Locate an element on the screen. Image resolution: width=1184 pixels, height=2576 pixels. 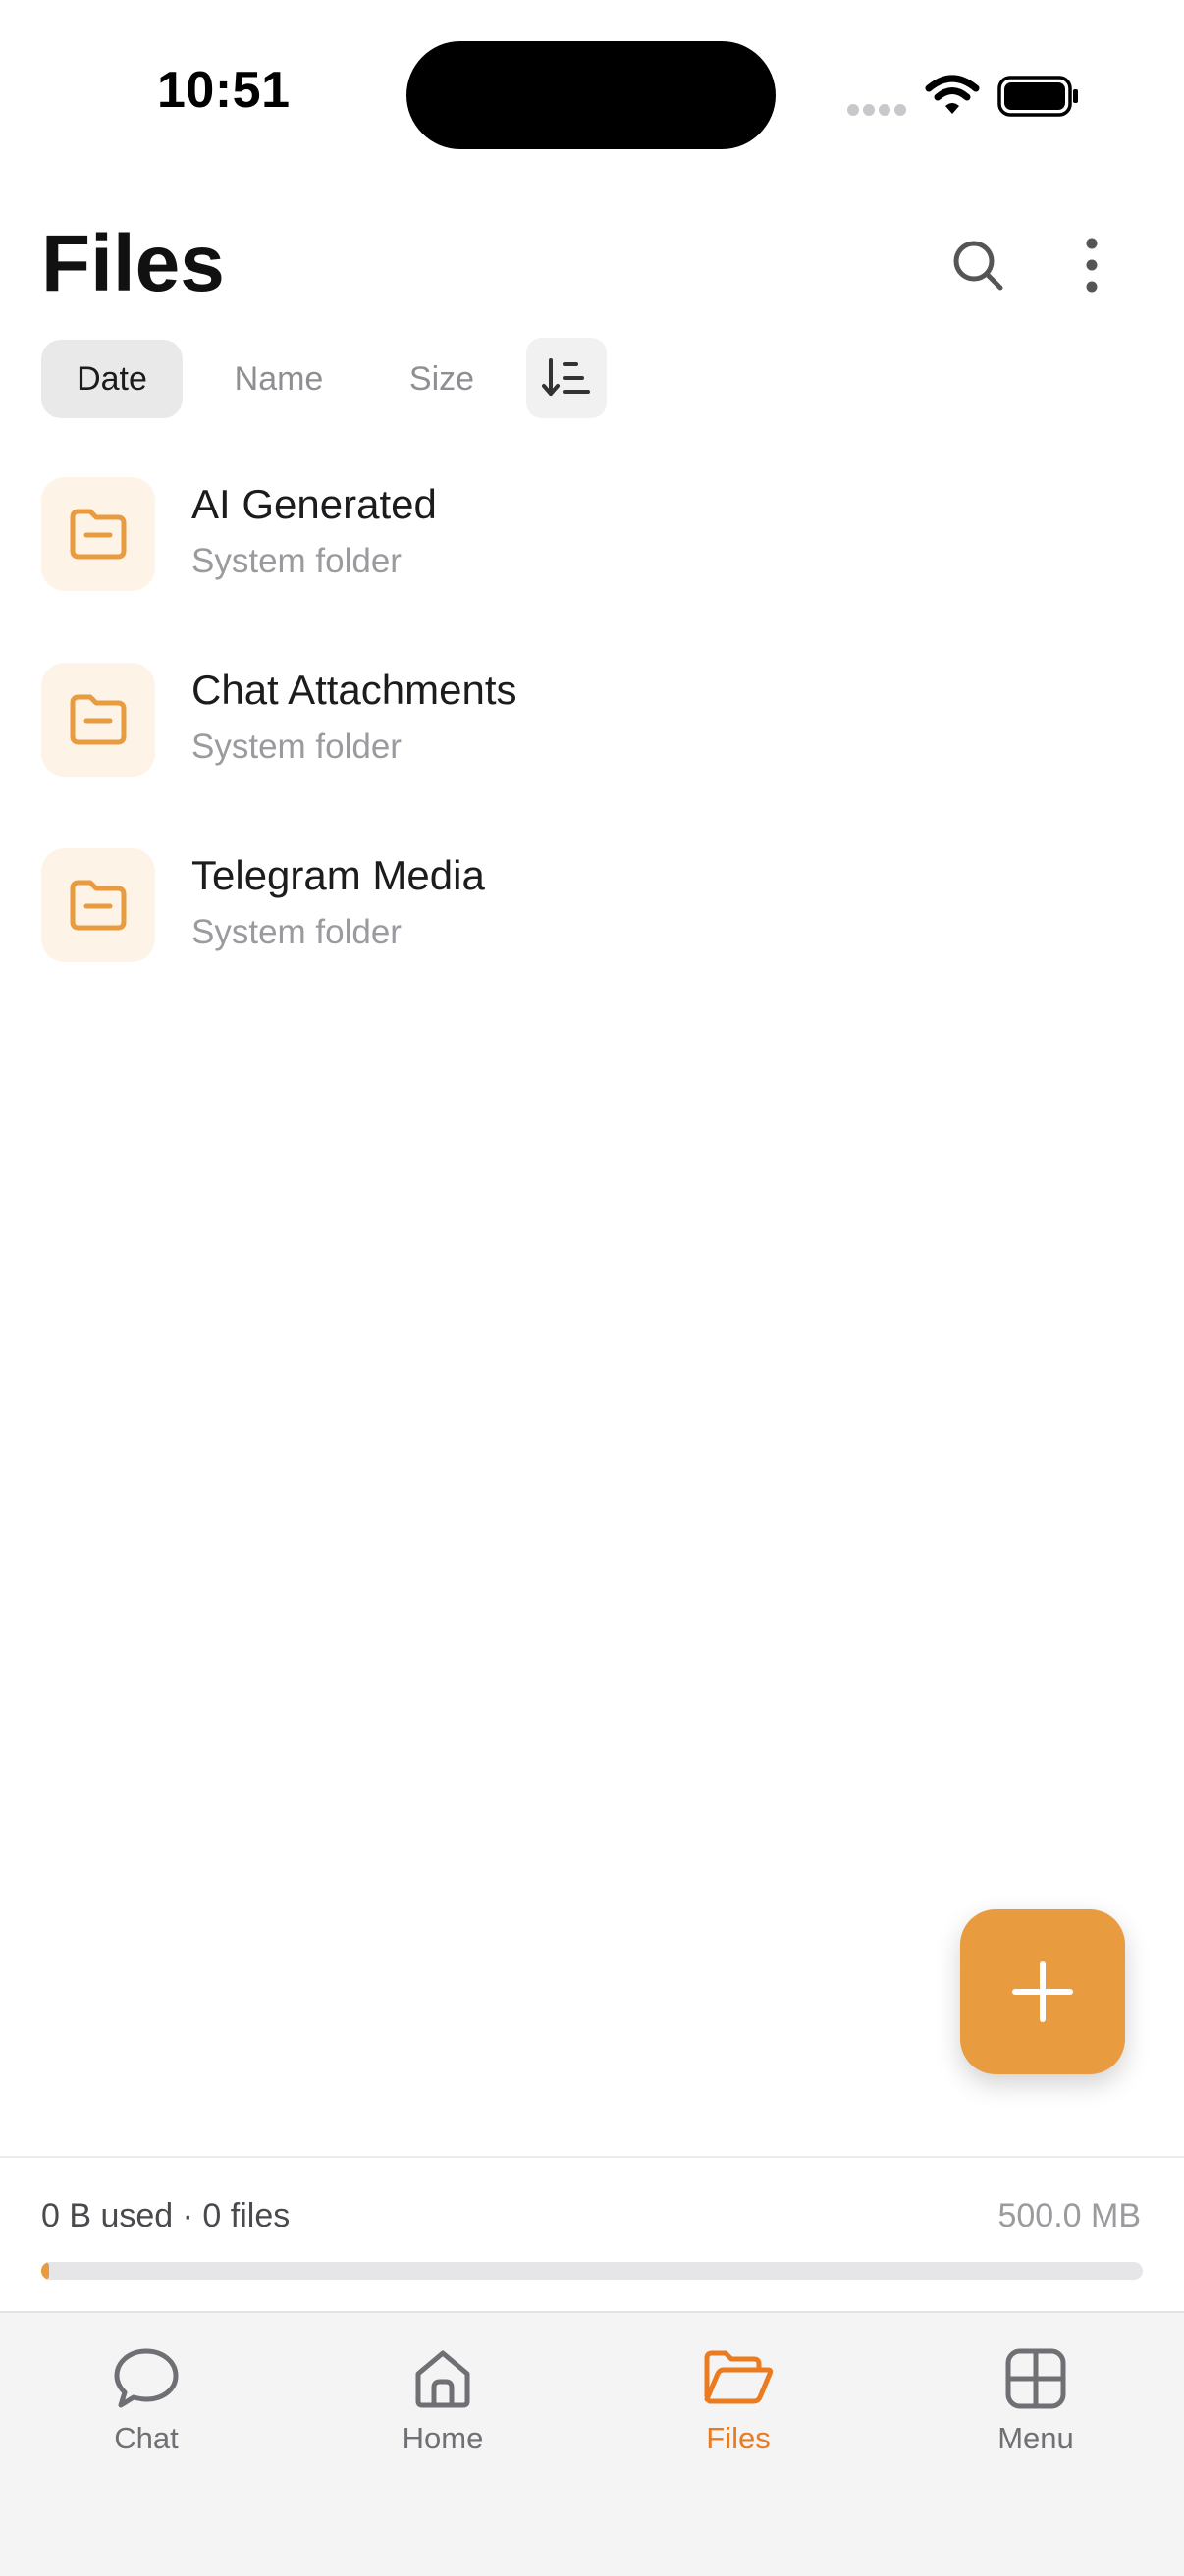
tab-label: Chat is located at coordinates (146, 2438).